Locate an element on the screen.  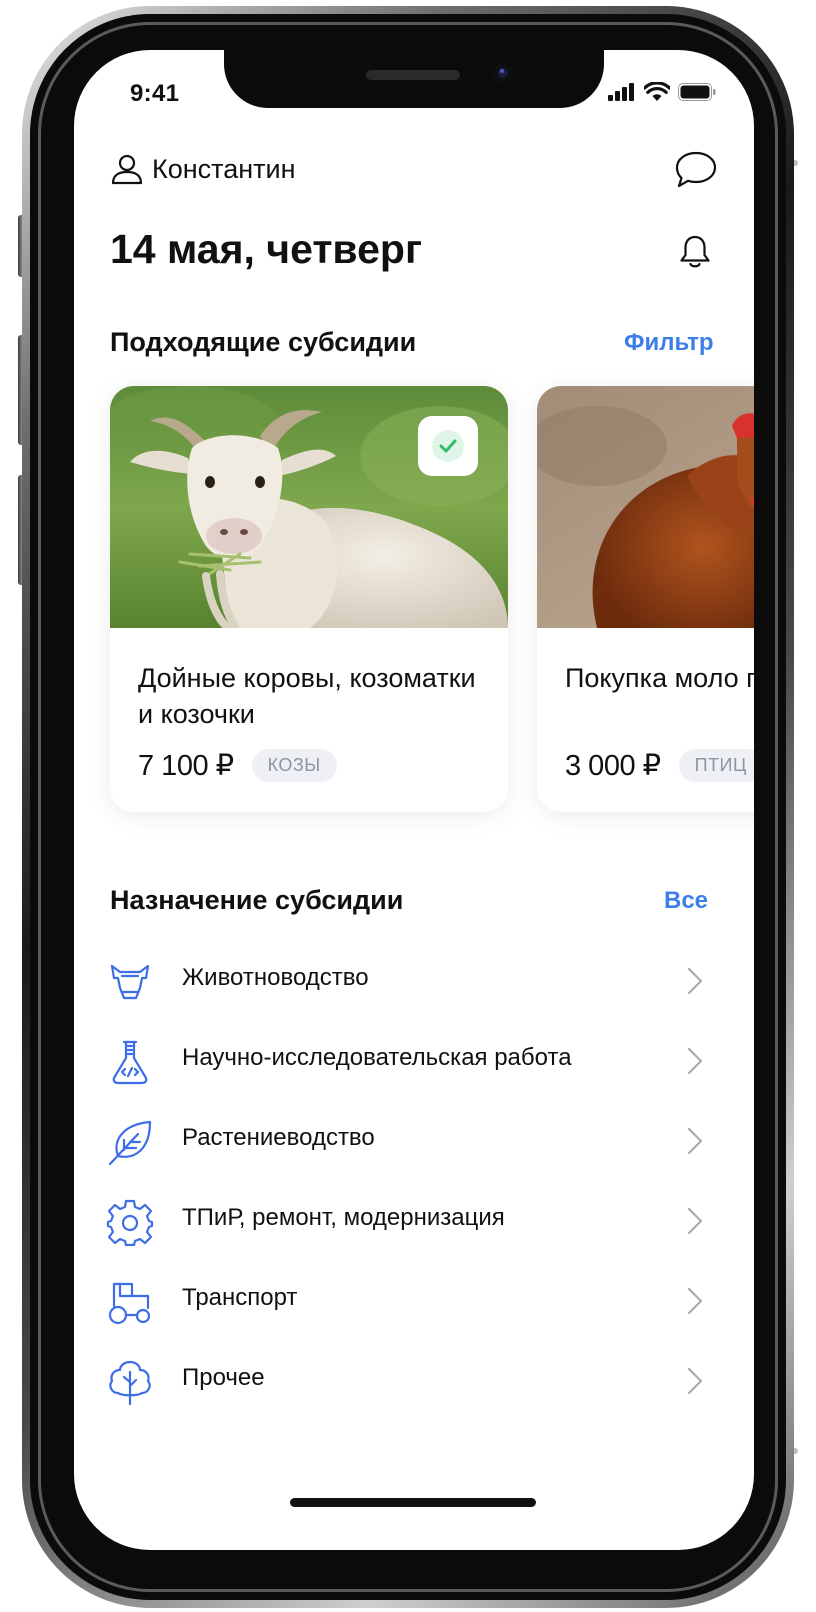
list-item-label: Прочее is located at coordinates (223, 1377).